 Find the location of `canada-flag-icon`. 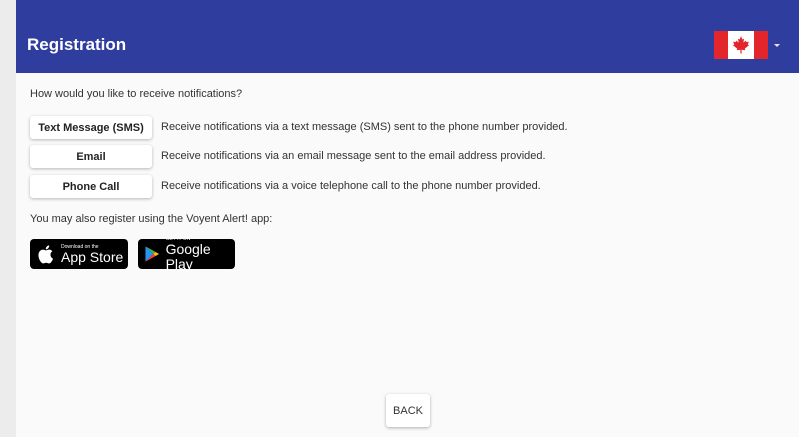

canada-flag-icon is located at coordinates (741, 45).